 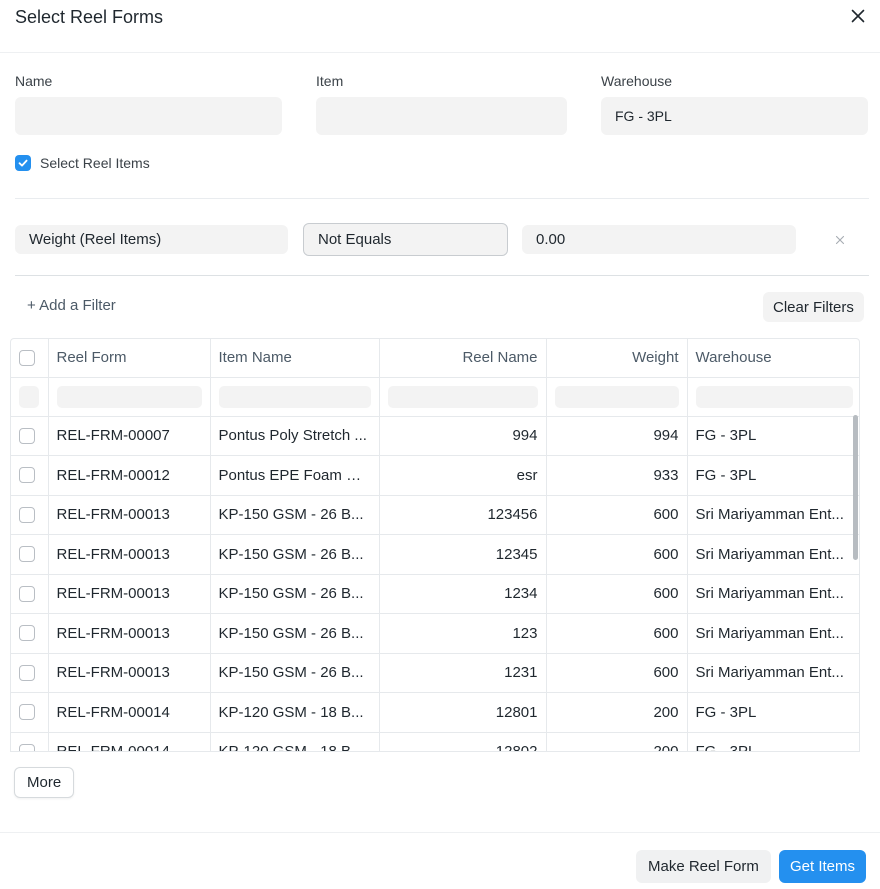 I want to click on reel-name-cell: 12801, so click(x=463, y=712).